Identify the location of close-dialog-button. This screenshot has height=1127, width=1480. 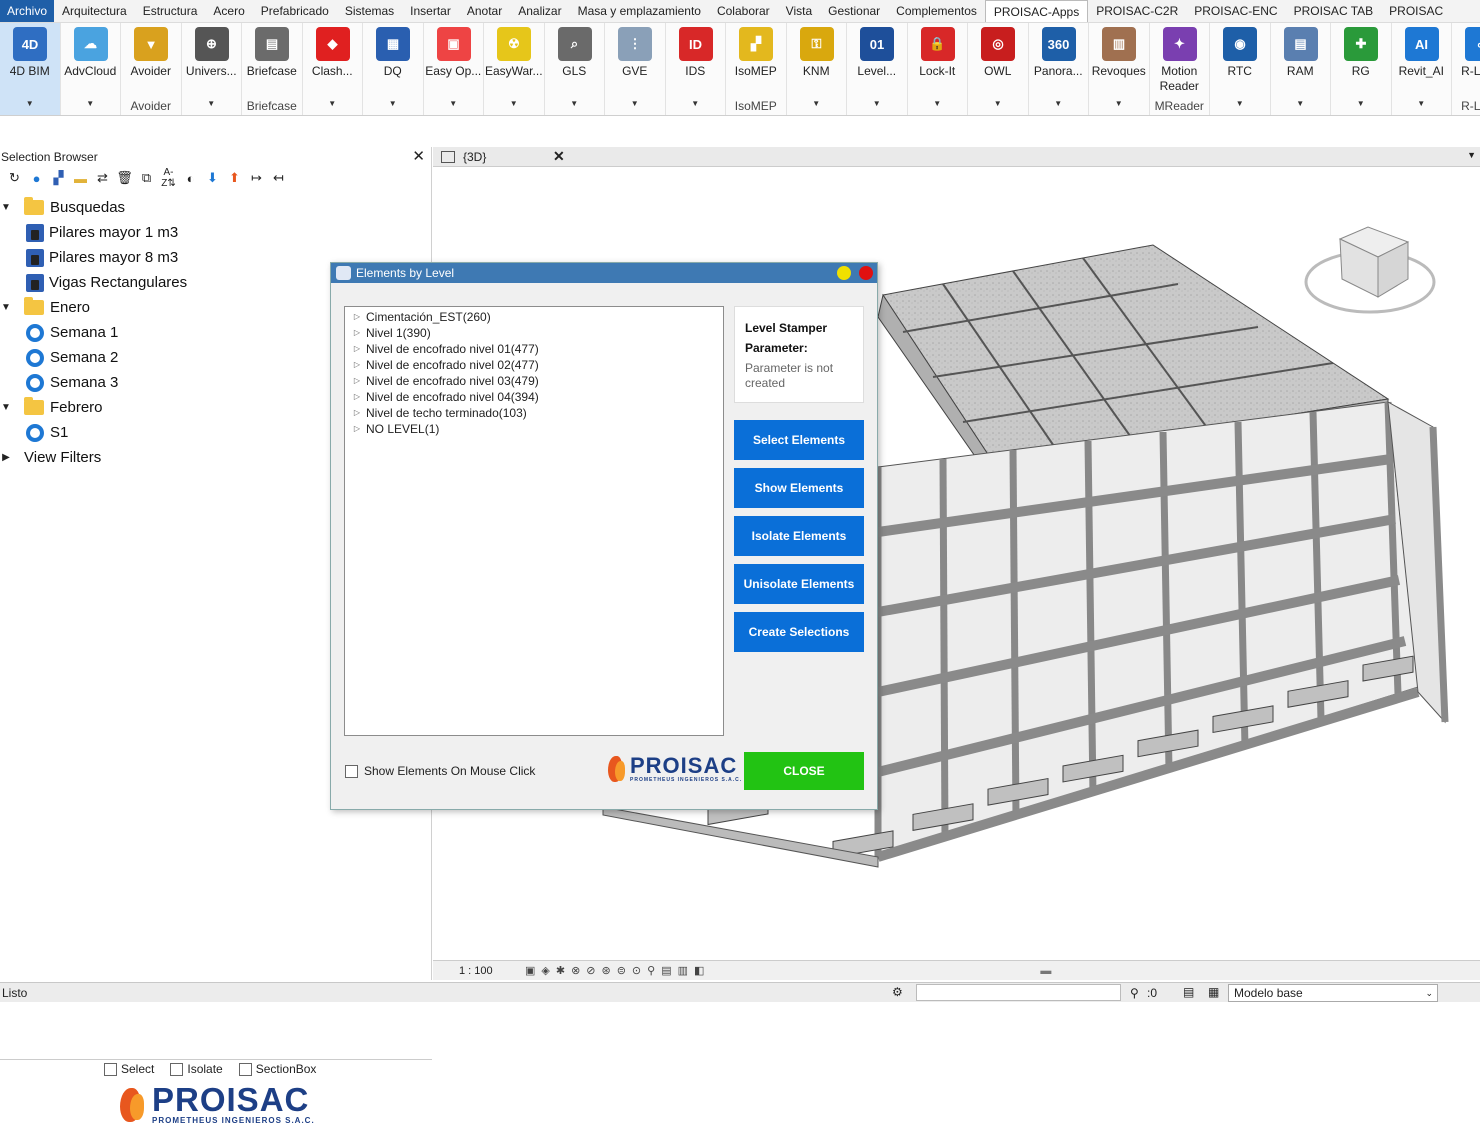
(866, 273).